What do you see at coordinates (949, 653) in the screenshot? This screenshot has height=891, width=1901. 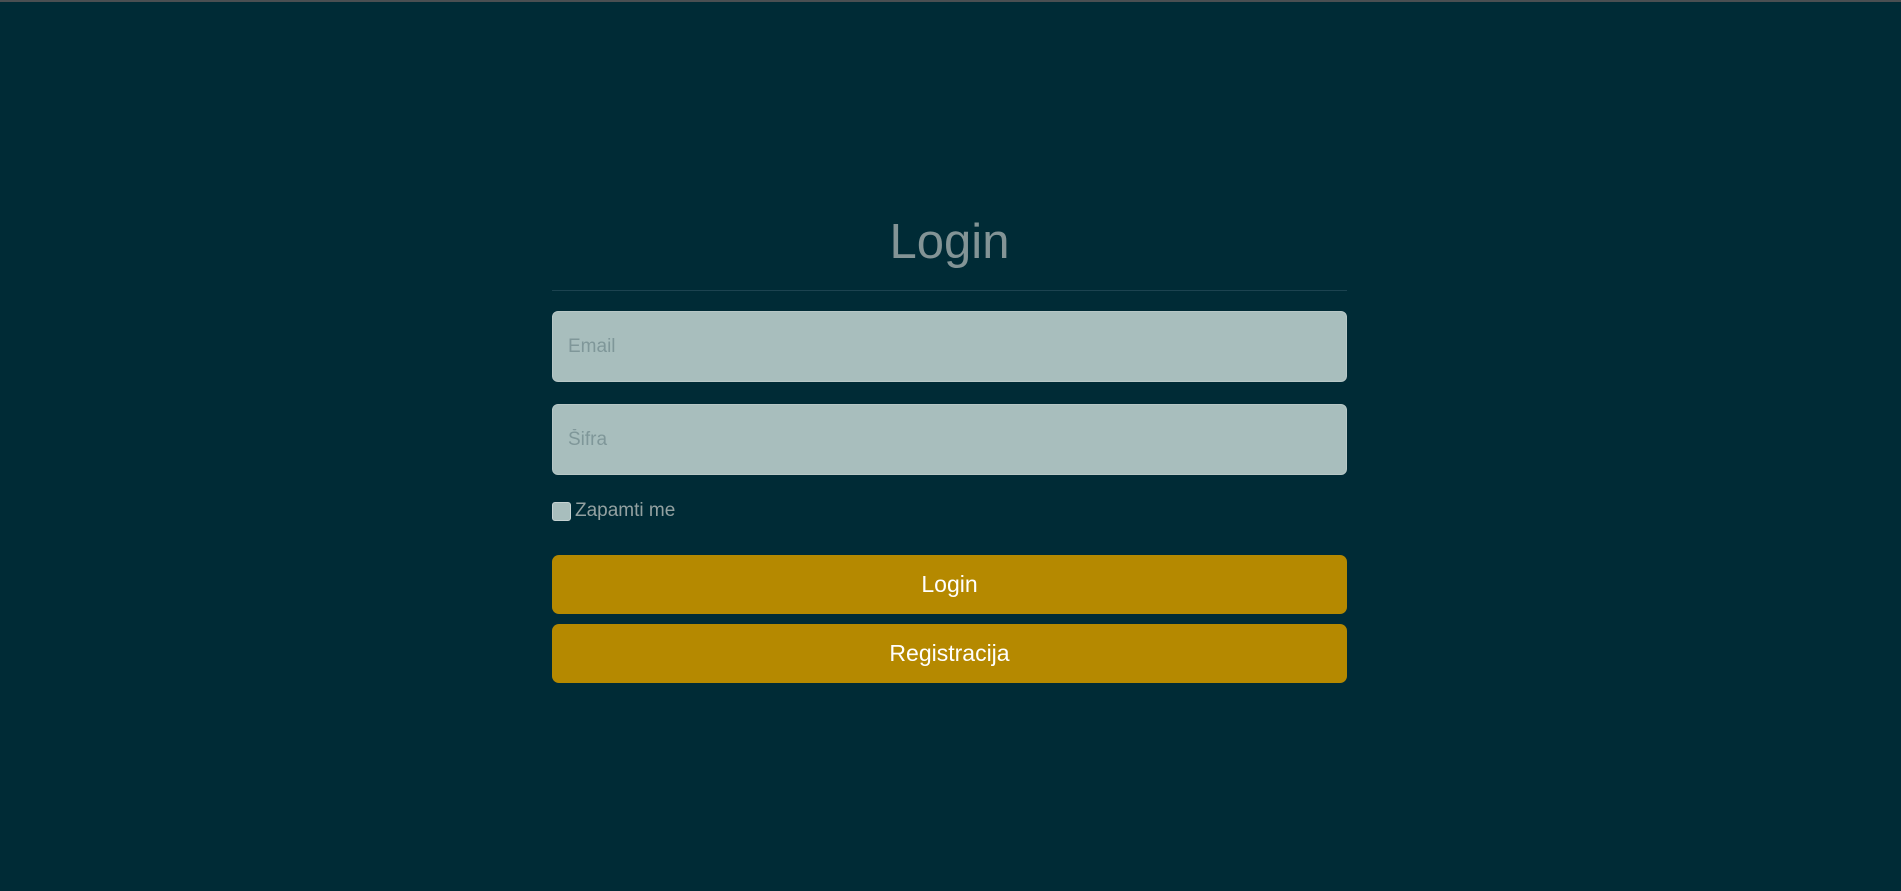 I see `register-button: Registracija` at bounding box center [949, 653].